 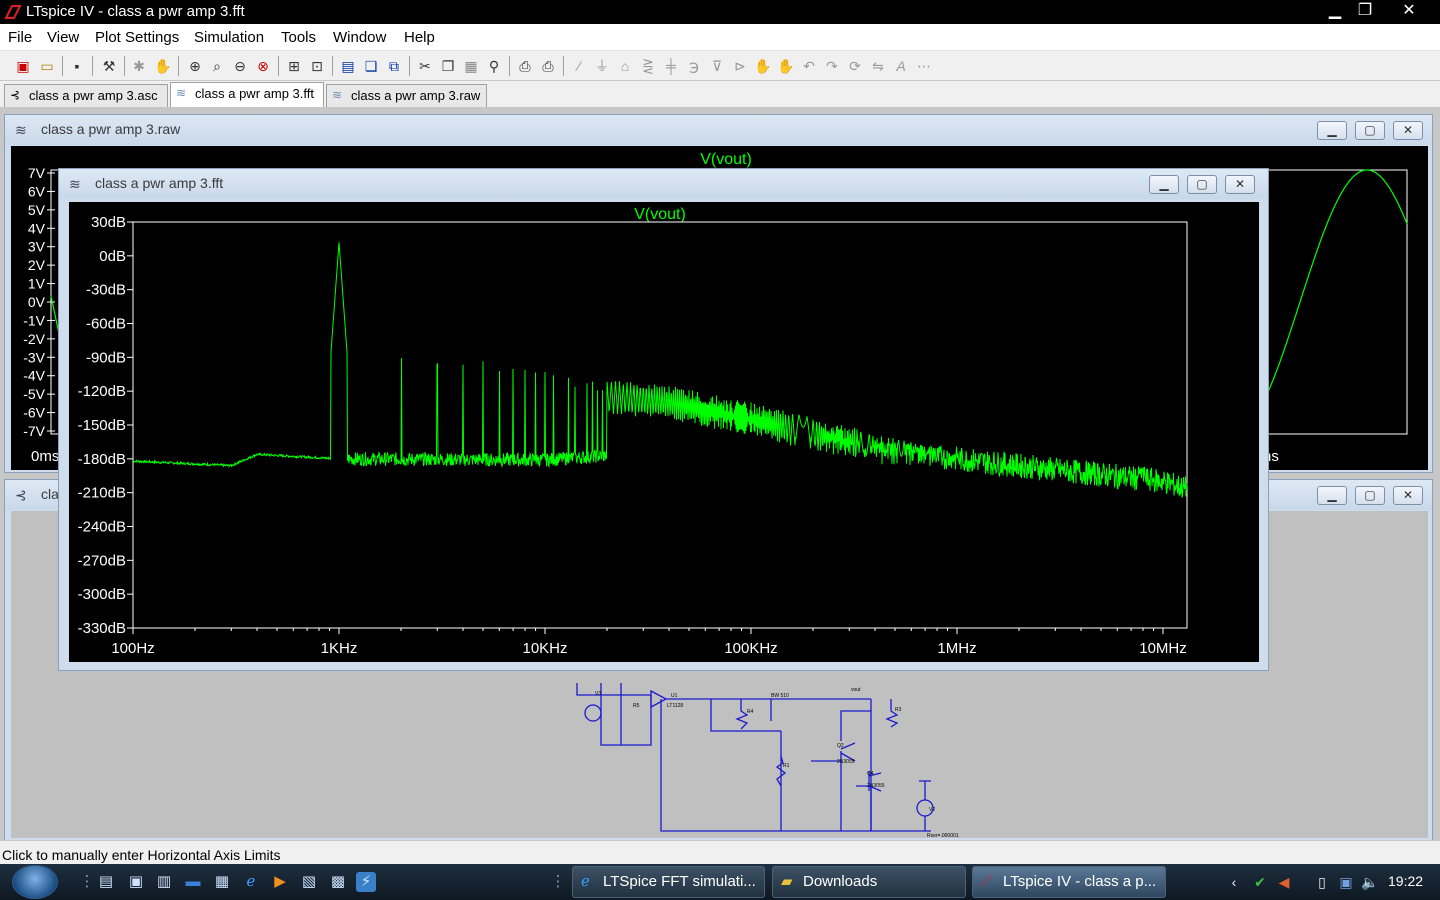 What do you see at coordinates (163, 66) in the screenshot?
I see `halt-icon: ✋` at bounding box center [163, 66].